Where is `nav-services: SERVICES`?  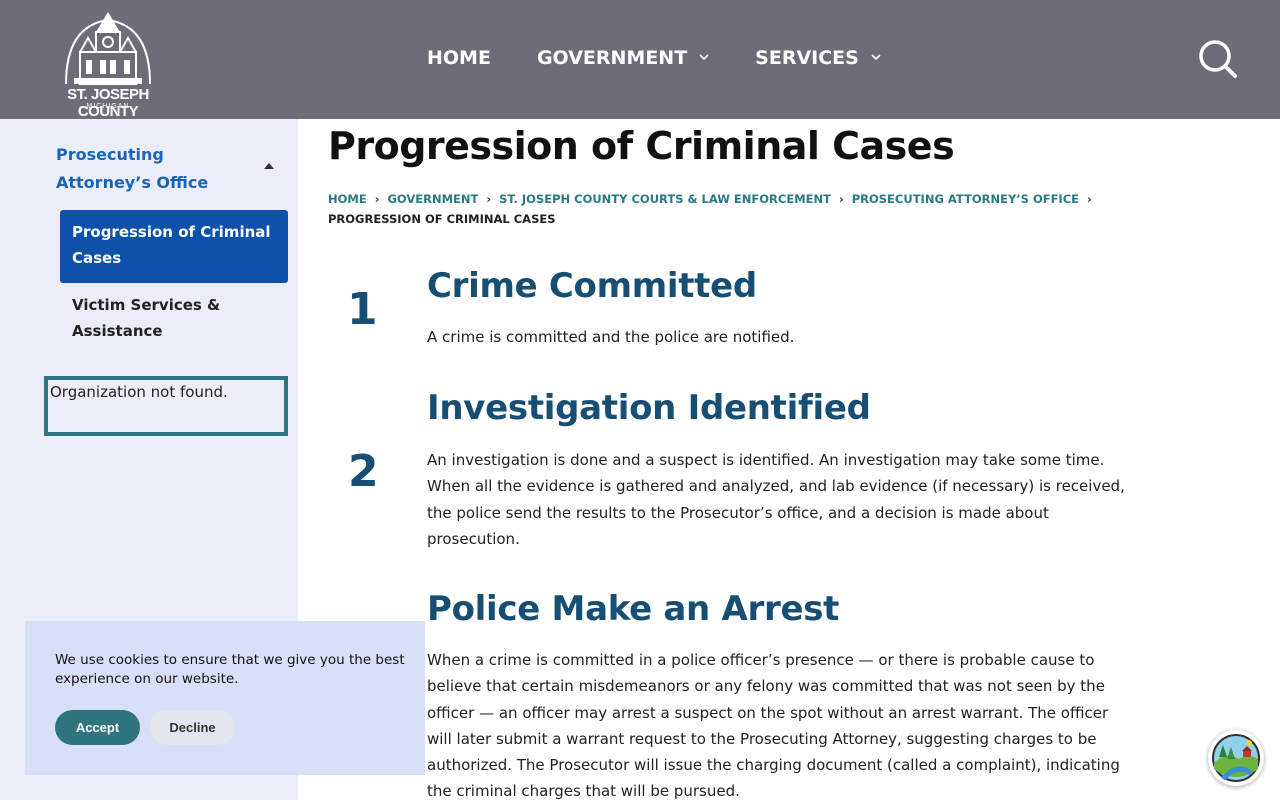
nav-services: SERVICES is located at coordinates (818, 58).